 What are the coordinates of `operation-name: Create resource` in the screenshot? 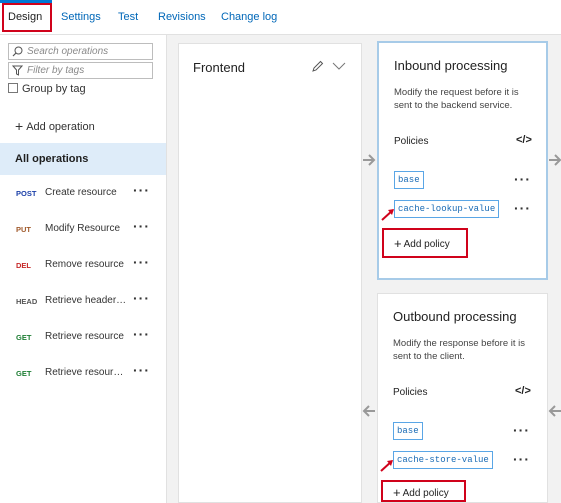 It's located at (81, 192).